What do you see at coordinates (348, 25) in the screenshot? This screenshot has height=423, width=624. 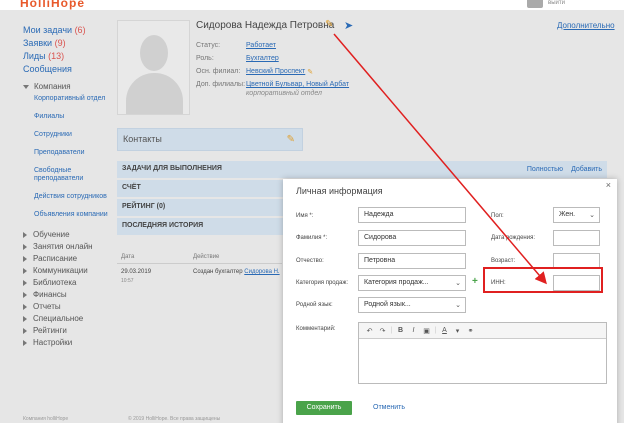 I see `send-message-icon: ➤` at bounding box center [348, 25].